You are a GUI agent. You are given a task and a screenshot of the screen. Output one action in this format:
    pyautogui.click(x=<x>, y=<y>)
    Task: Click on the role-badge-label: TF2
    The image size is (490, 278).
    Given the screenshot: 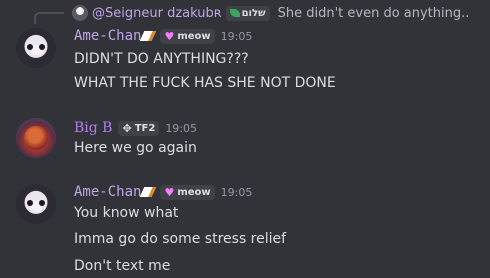 What is the action you would take?
    pyautogui.click(x=145, y=128)
    